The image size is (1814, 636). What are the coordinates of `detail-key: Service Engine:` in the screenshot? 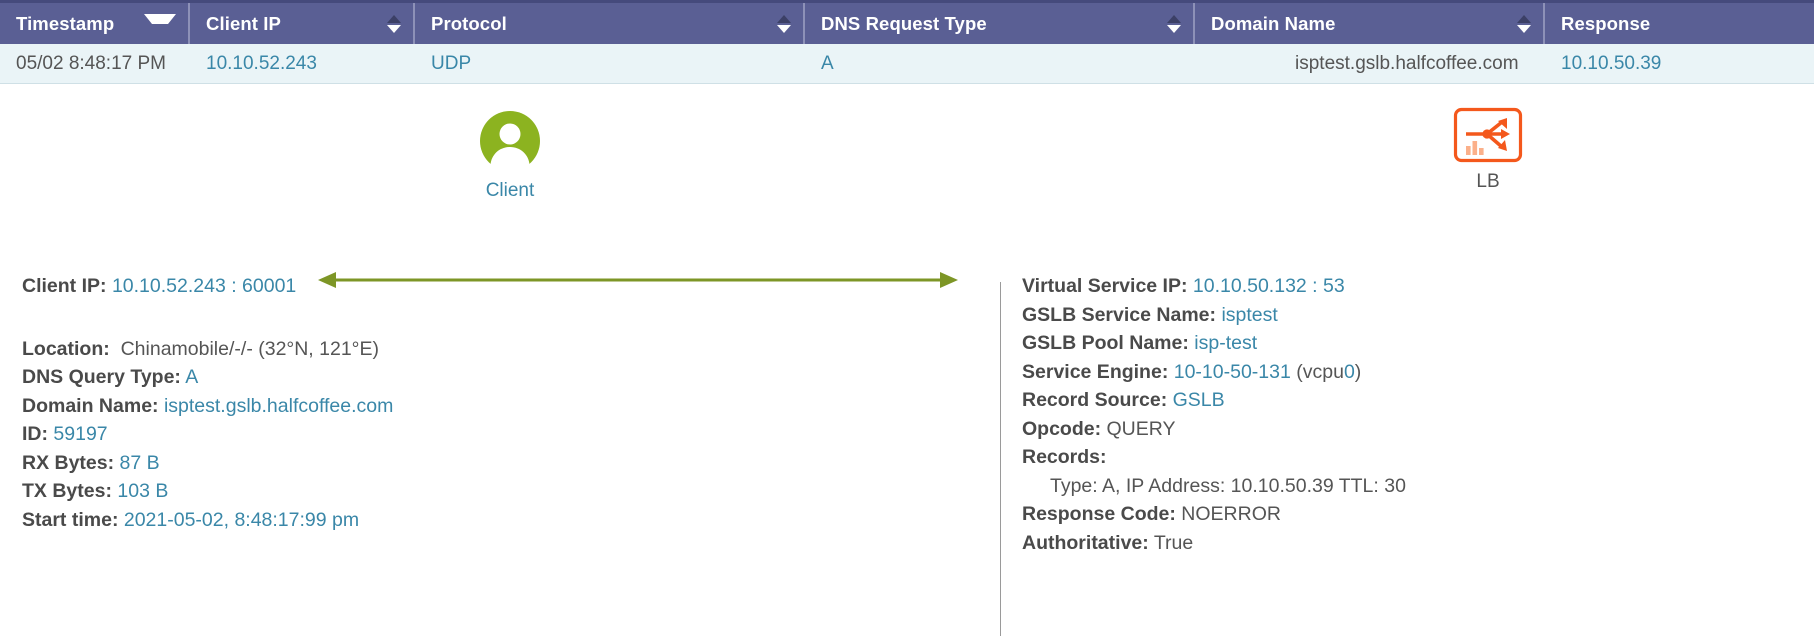 It's located at (1095, 371).